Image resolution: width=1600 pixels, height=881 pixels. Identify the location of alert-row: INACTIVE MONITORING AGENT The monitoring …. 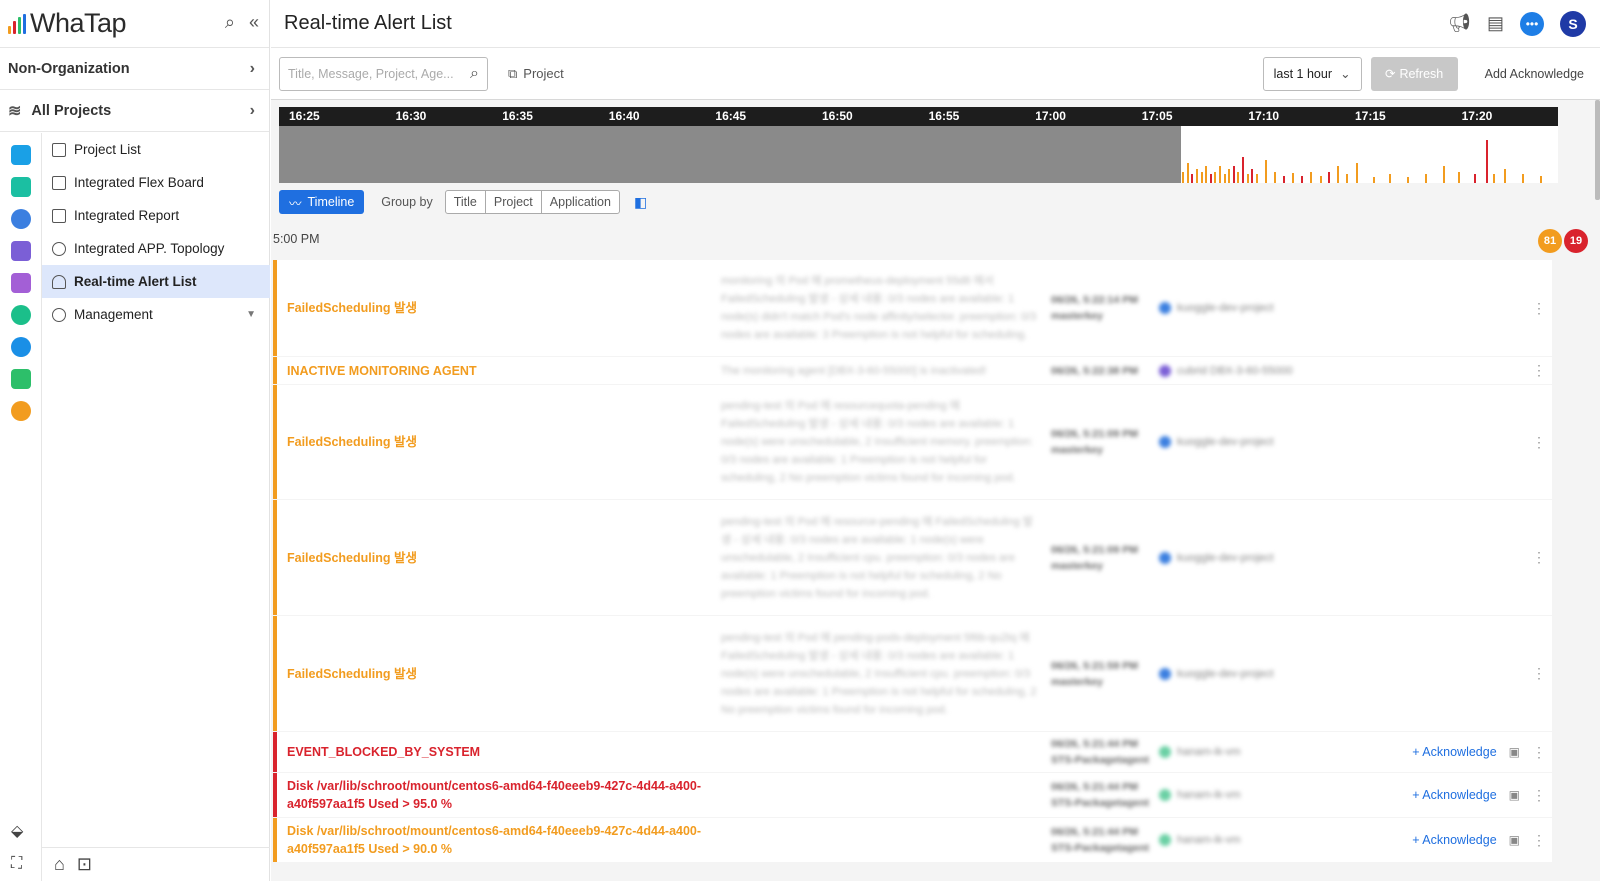
(912, 370).